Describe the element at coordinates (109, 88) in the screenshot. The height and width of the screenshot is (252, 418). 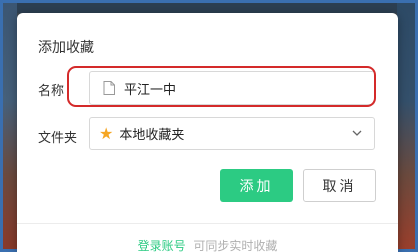
I see `page-icon` at that location.